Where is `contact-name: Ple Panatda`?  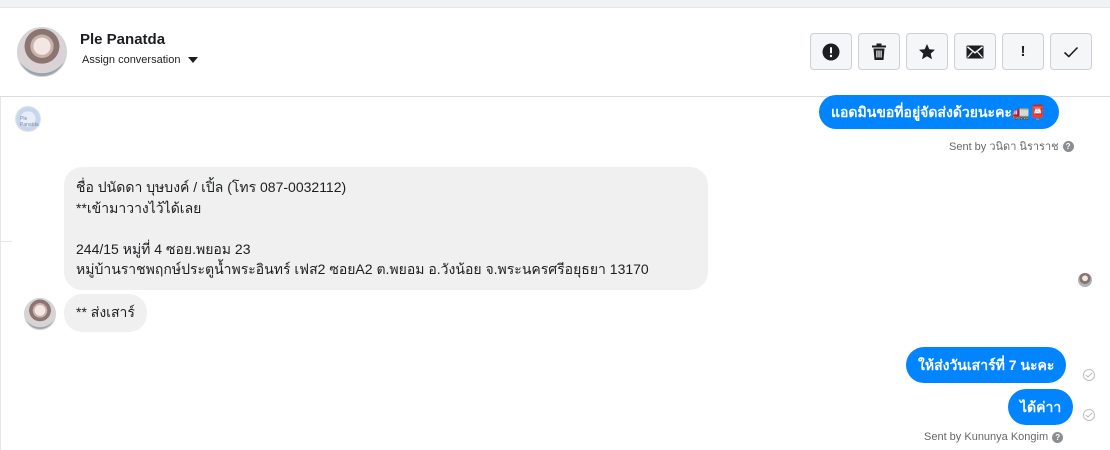 contact-name: Ple Panatda is located at coordinates (122, 39).